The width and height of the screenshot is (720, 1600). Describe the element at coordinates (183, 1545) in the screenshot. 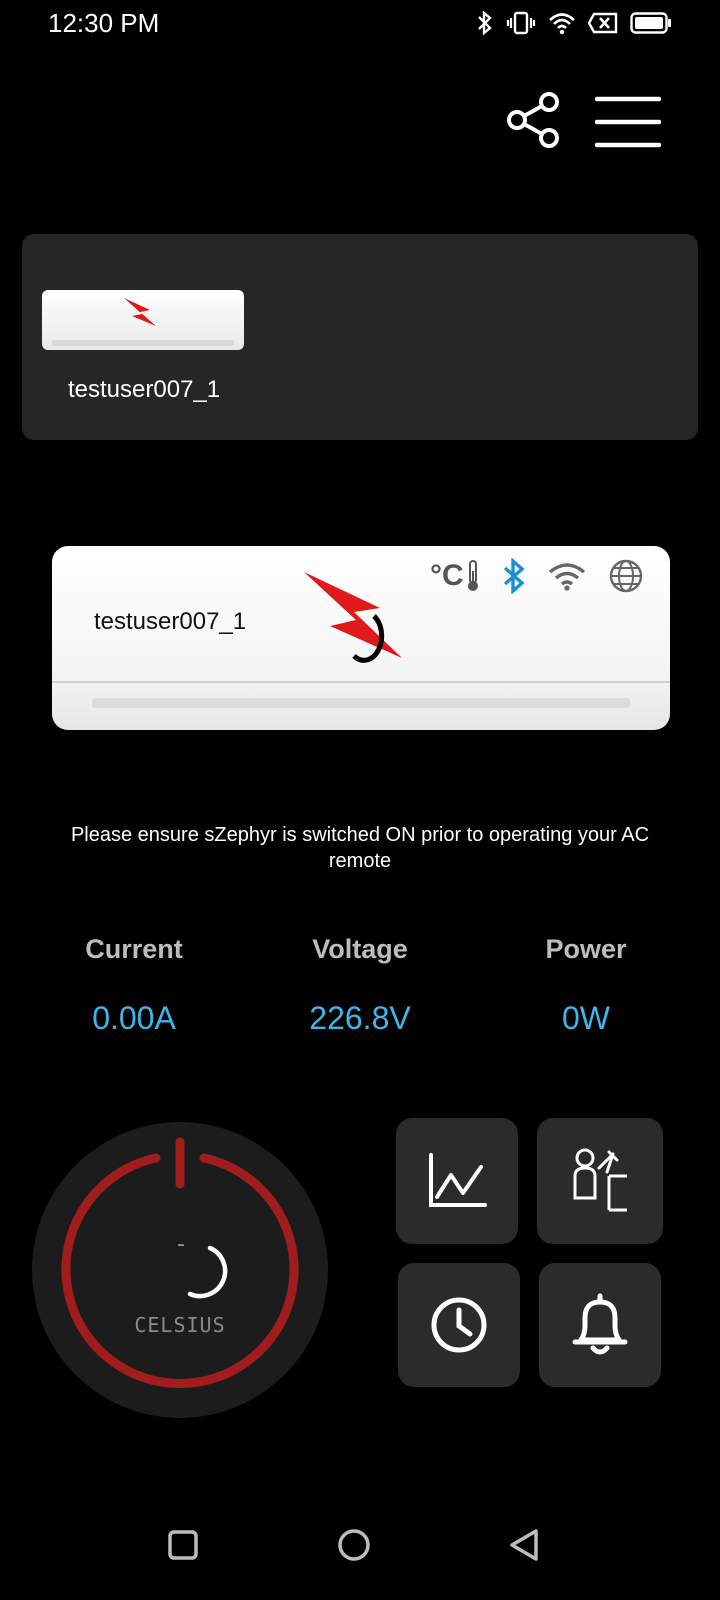

I see `recent-apps-icon` at that location.